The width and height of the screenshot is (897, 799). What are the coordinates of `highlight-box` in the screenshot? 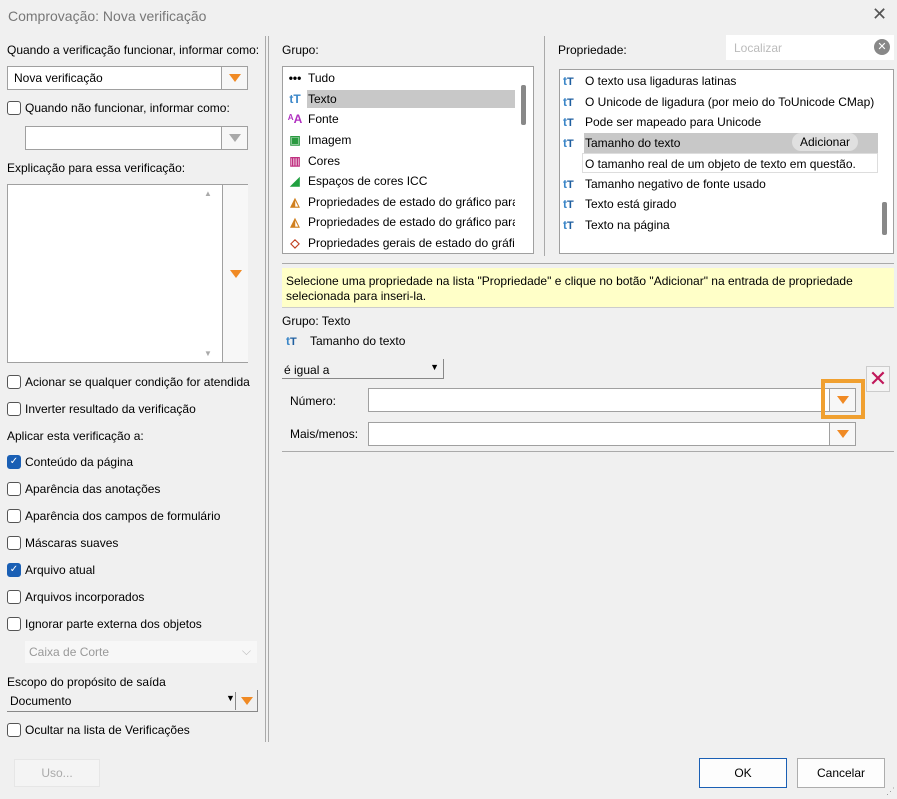 It's located at (843, 399).